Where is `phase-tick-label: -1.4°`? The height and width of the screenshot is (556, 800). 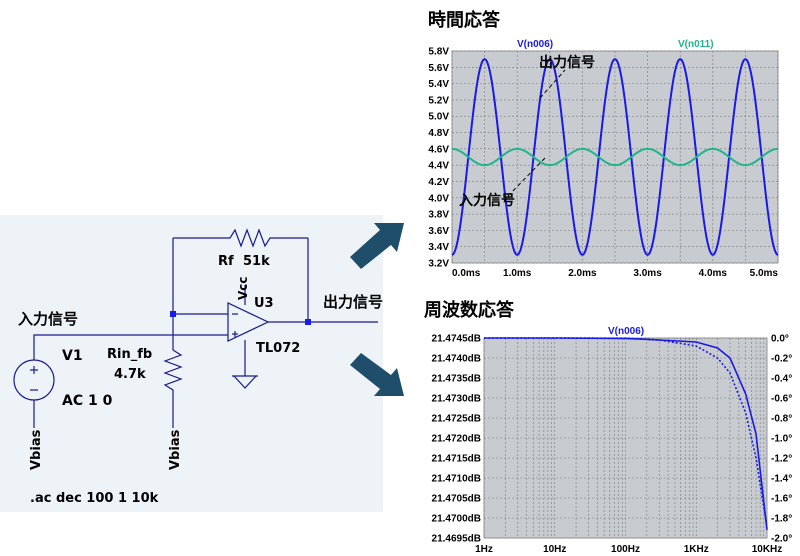
phase-tick-label: -1.4° is located at coordinates (781, 479).